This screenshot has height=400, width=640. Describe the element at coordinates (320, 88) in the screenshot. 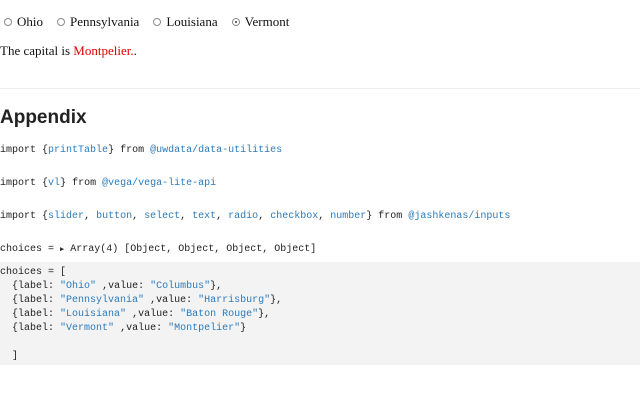

I see `section-divider` at that location.